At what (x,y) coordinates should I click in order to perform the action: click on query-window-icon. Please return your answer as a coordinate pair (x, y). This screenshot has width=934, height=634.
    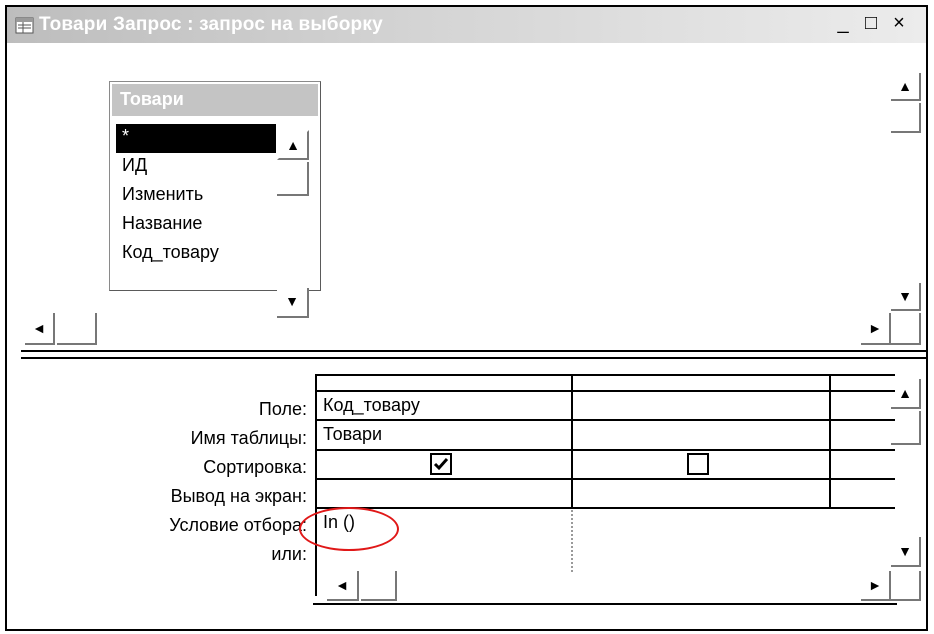
    Looking at the image, I should click on (24, 25).